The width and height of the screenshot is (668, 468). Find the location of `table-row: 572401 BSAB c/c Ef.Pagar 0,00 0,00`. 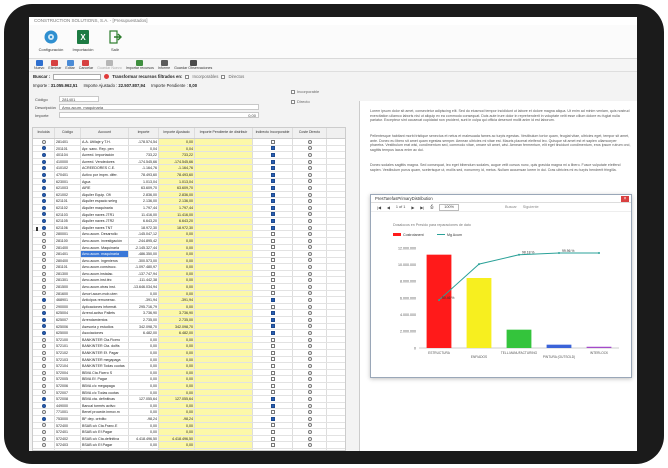

table-row: 572401 BSAB c/c Ef.Pagar 0,00 0,00 is located at coordinates (189, 432).